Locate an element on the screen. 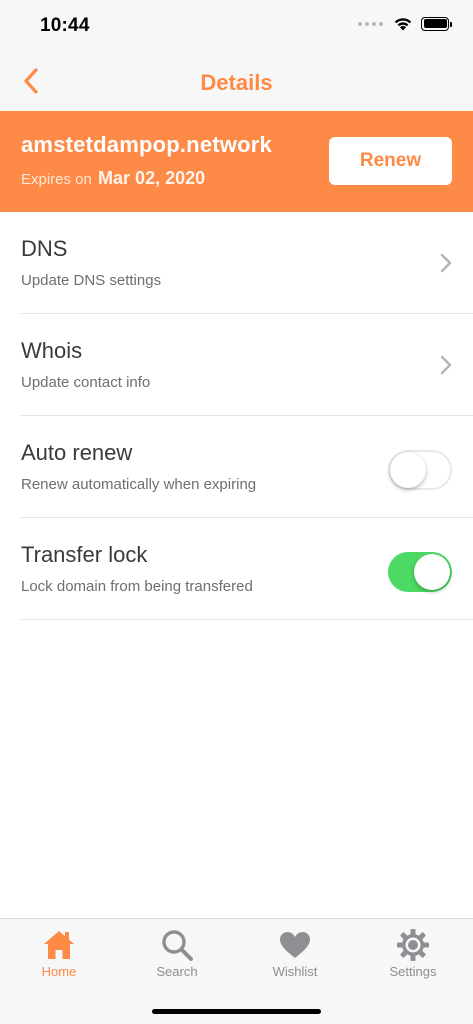  wifi-icon is located at coordinates (403, 24).